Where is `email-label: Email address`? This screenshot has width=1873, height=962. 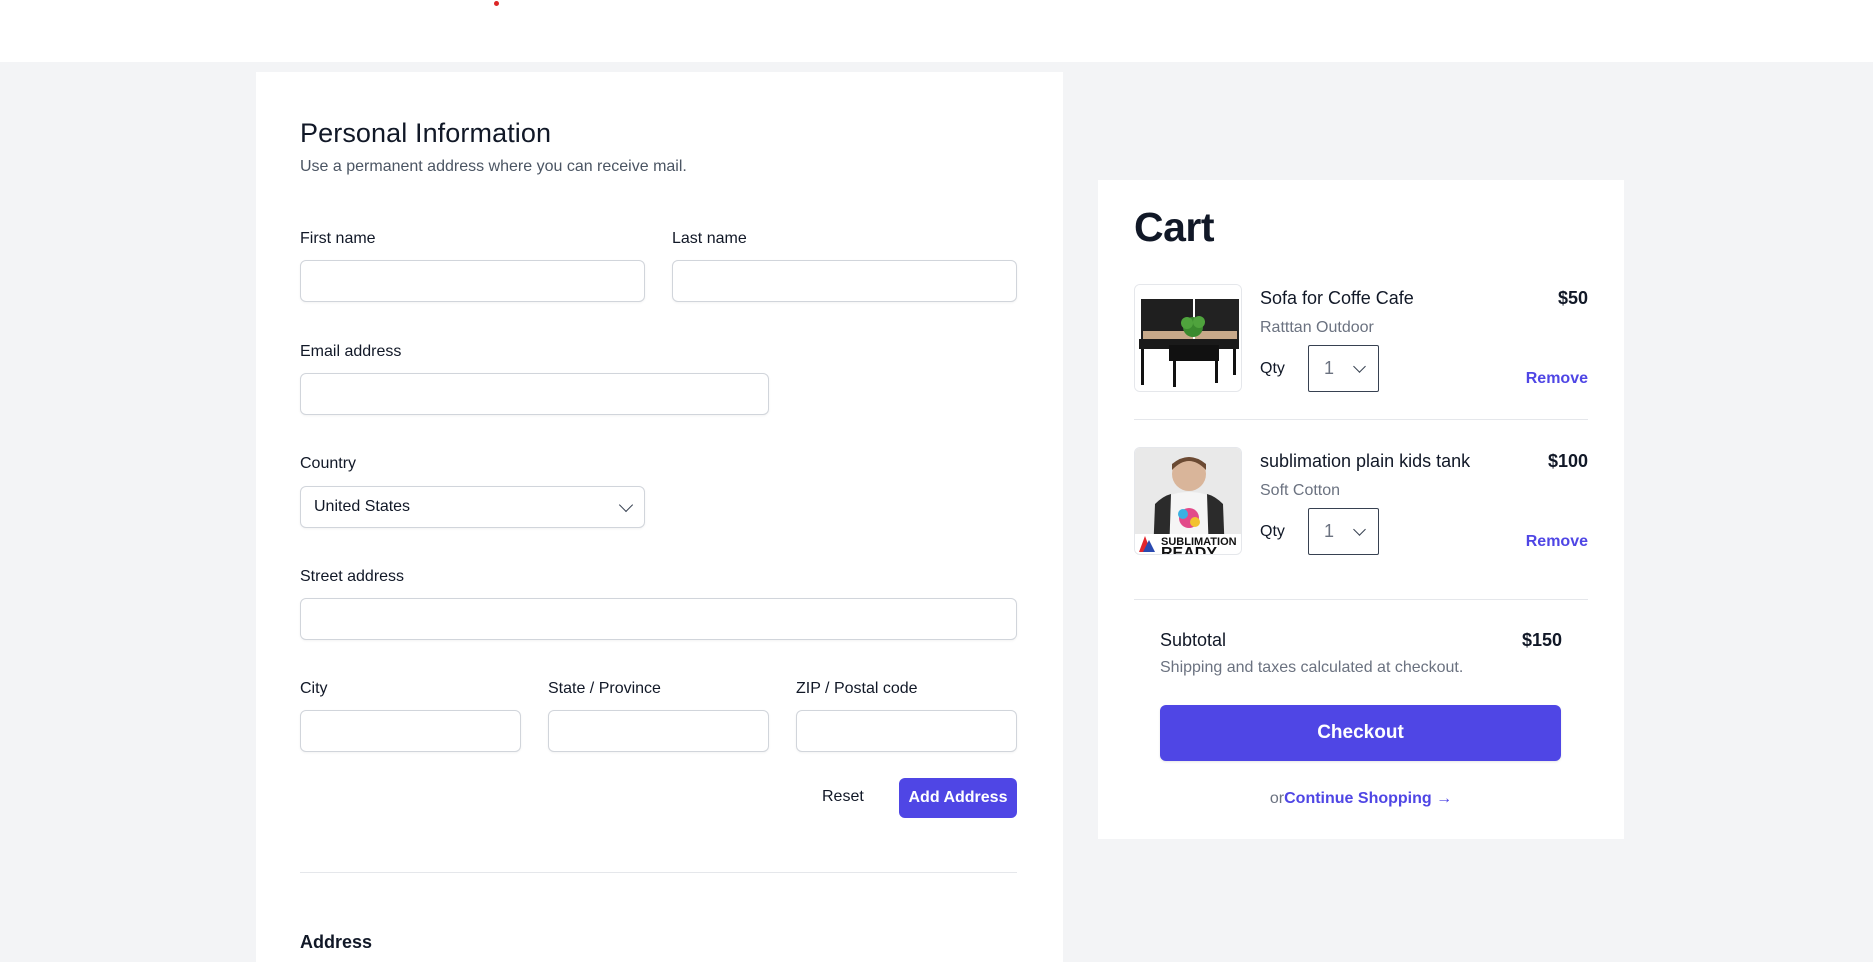
email-label: Email address is located at coordinates (351, 351).